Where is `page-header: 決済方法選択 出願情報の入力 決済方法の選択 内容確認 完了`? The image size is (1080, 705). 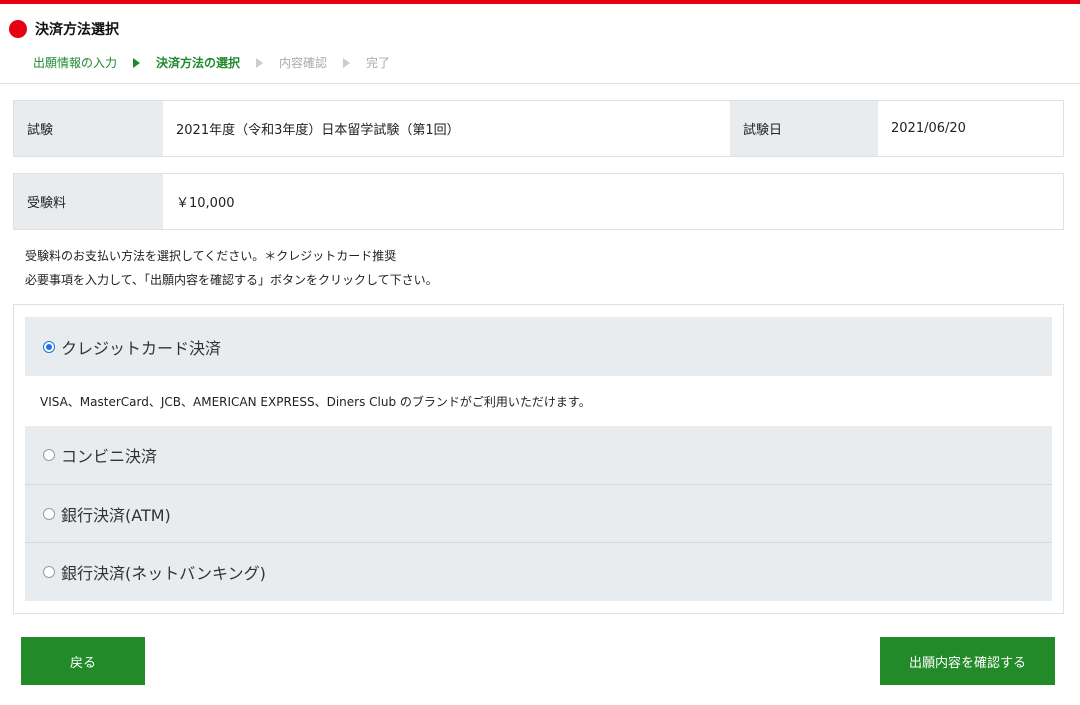
page-header: 決済方法選択 出願情報の入力 決済方法の選択 内容確認 完了 is located at coordinates (540, 44).